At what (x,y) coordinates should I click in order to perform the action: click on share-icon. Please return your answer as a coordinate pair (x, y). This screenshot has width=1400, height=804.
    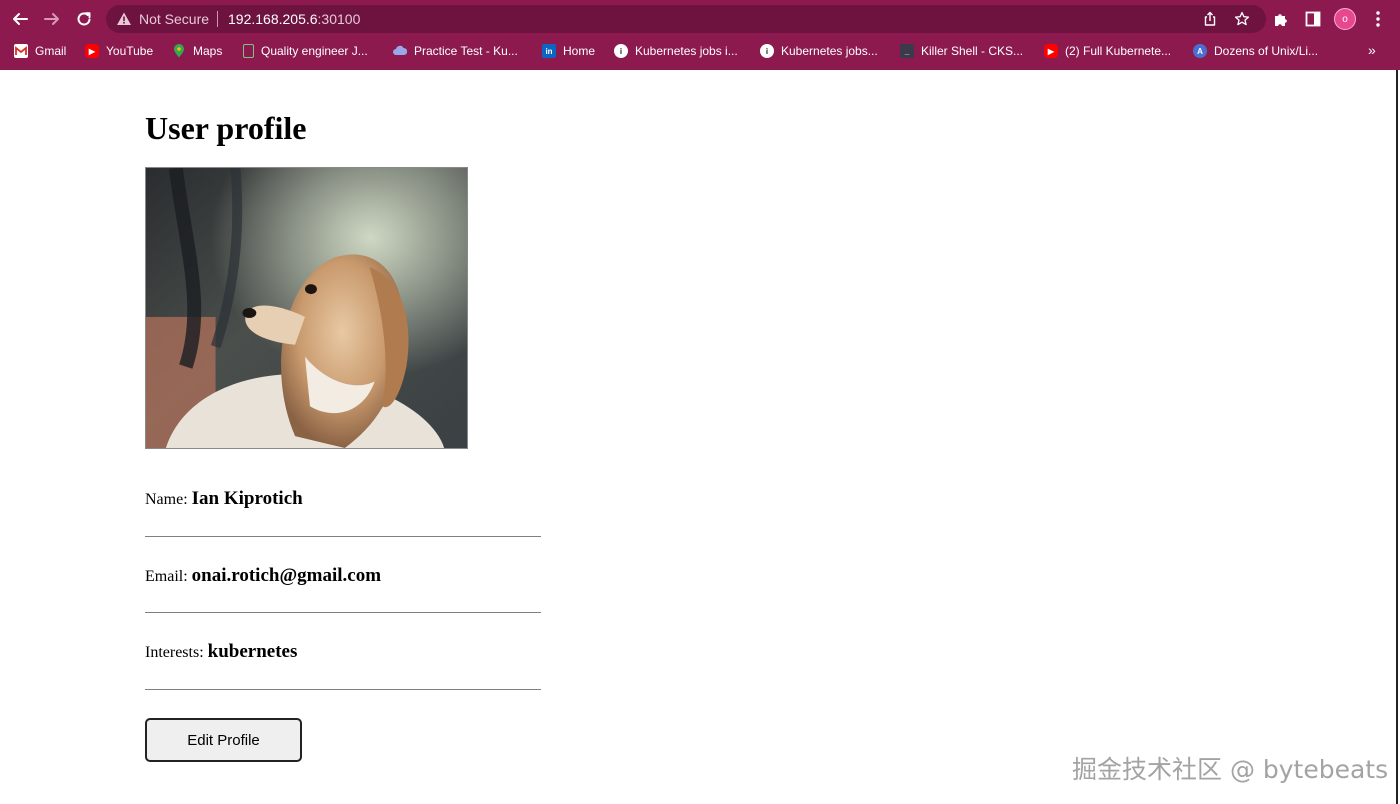
    Looking at the image, I should click on (1210, 18).